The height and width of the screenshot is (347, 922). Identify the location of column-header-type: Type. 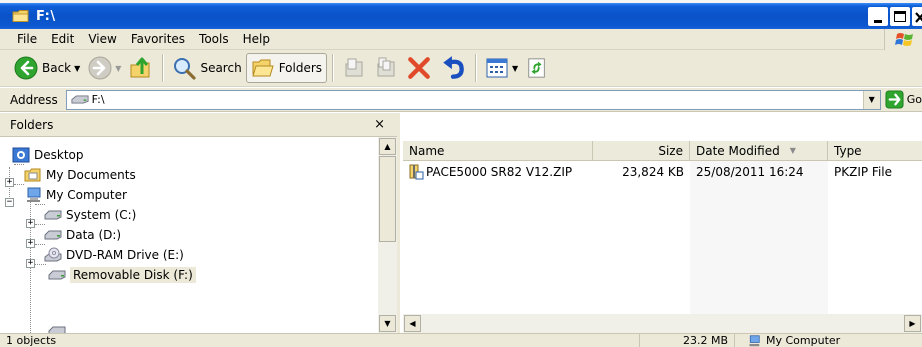
(875, 150).